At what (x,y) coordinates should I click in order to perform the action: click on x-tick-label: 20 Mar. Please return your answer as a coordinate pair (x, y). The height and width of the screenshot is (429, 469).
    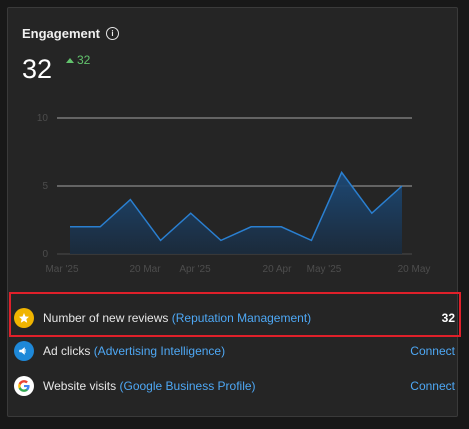
    Looking at the image, I should click on (145, 269).